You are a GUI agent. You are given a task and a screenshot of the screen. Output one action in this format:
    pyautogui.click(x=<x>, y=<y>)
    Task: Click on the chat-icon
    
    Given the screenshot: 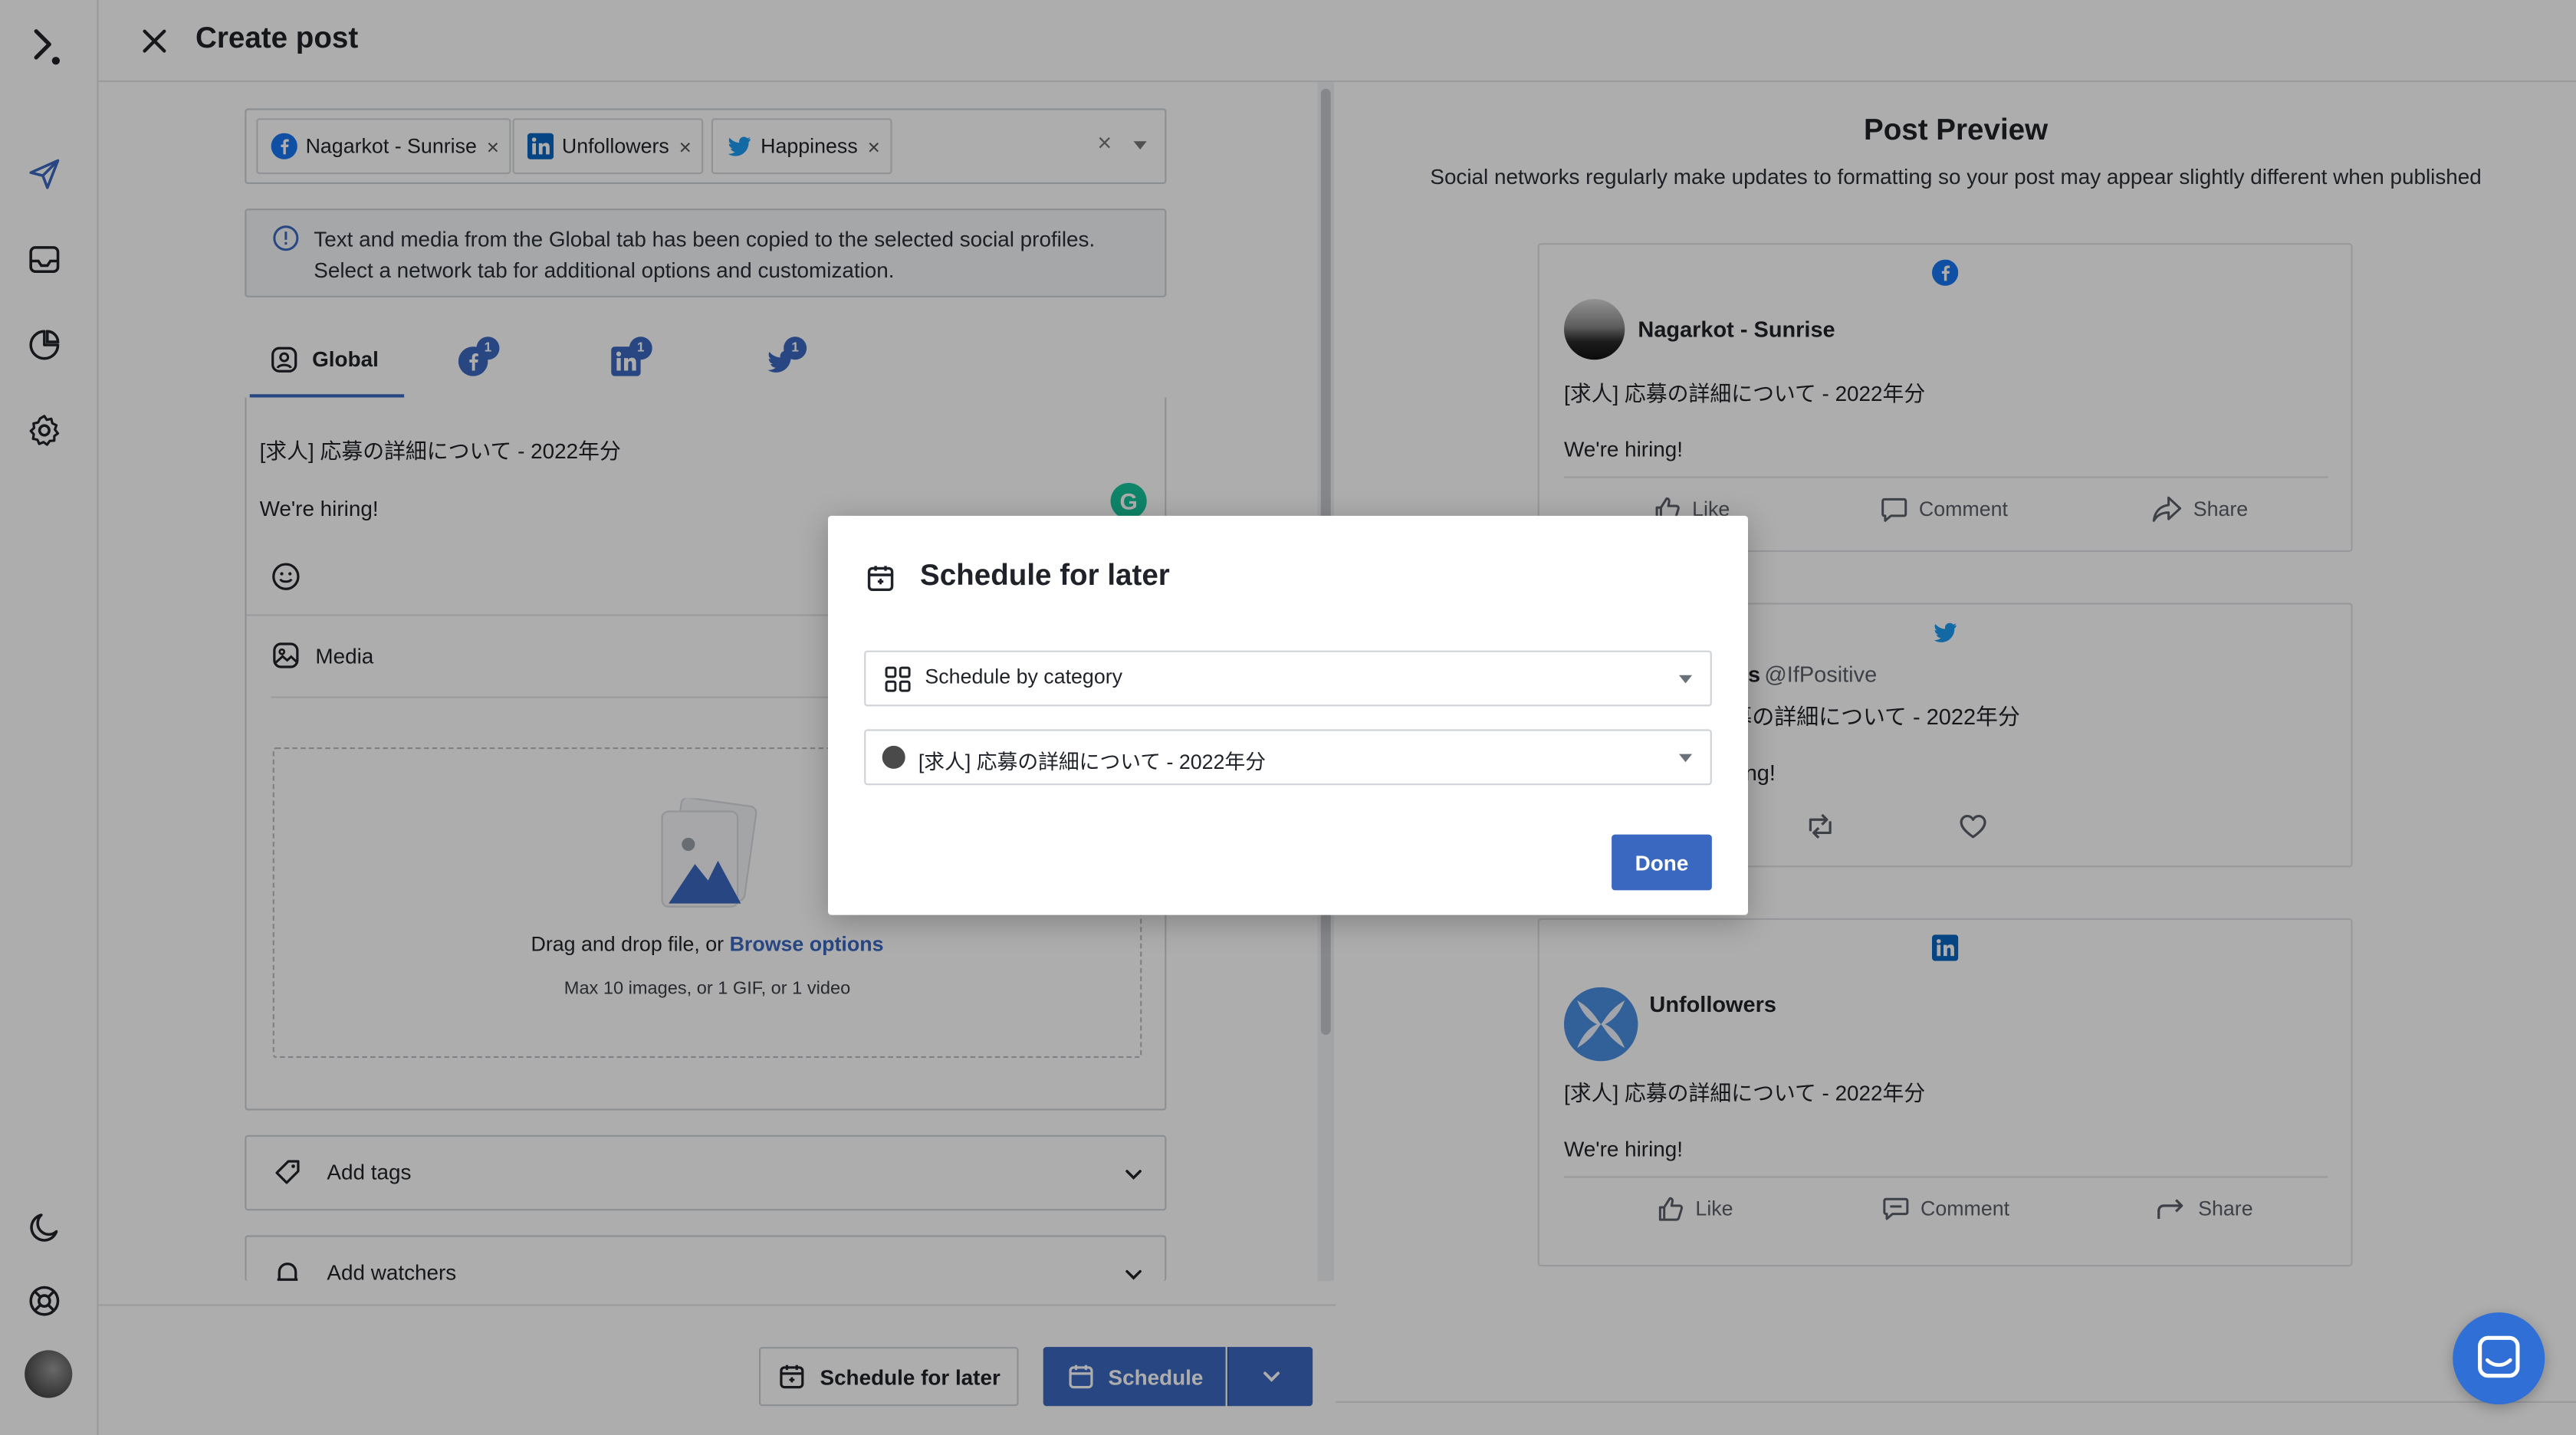 What is the action you would take?
    pyautogui.click(x=2499, y=1356)
    